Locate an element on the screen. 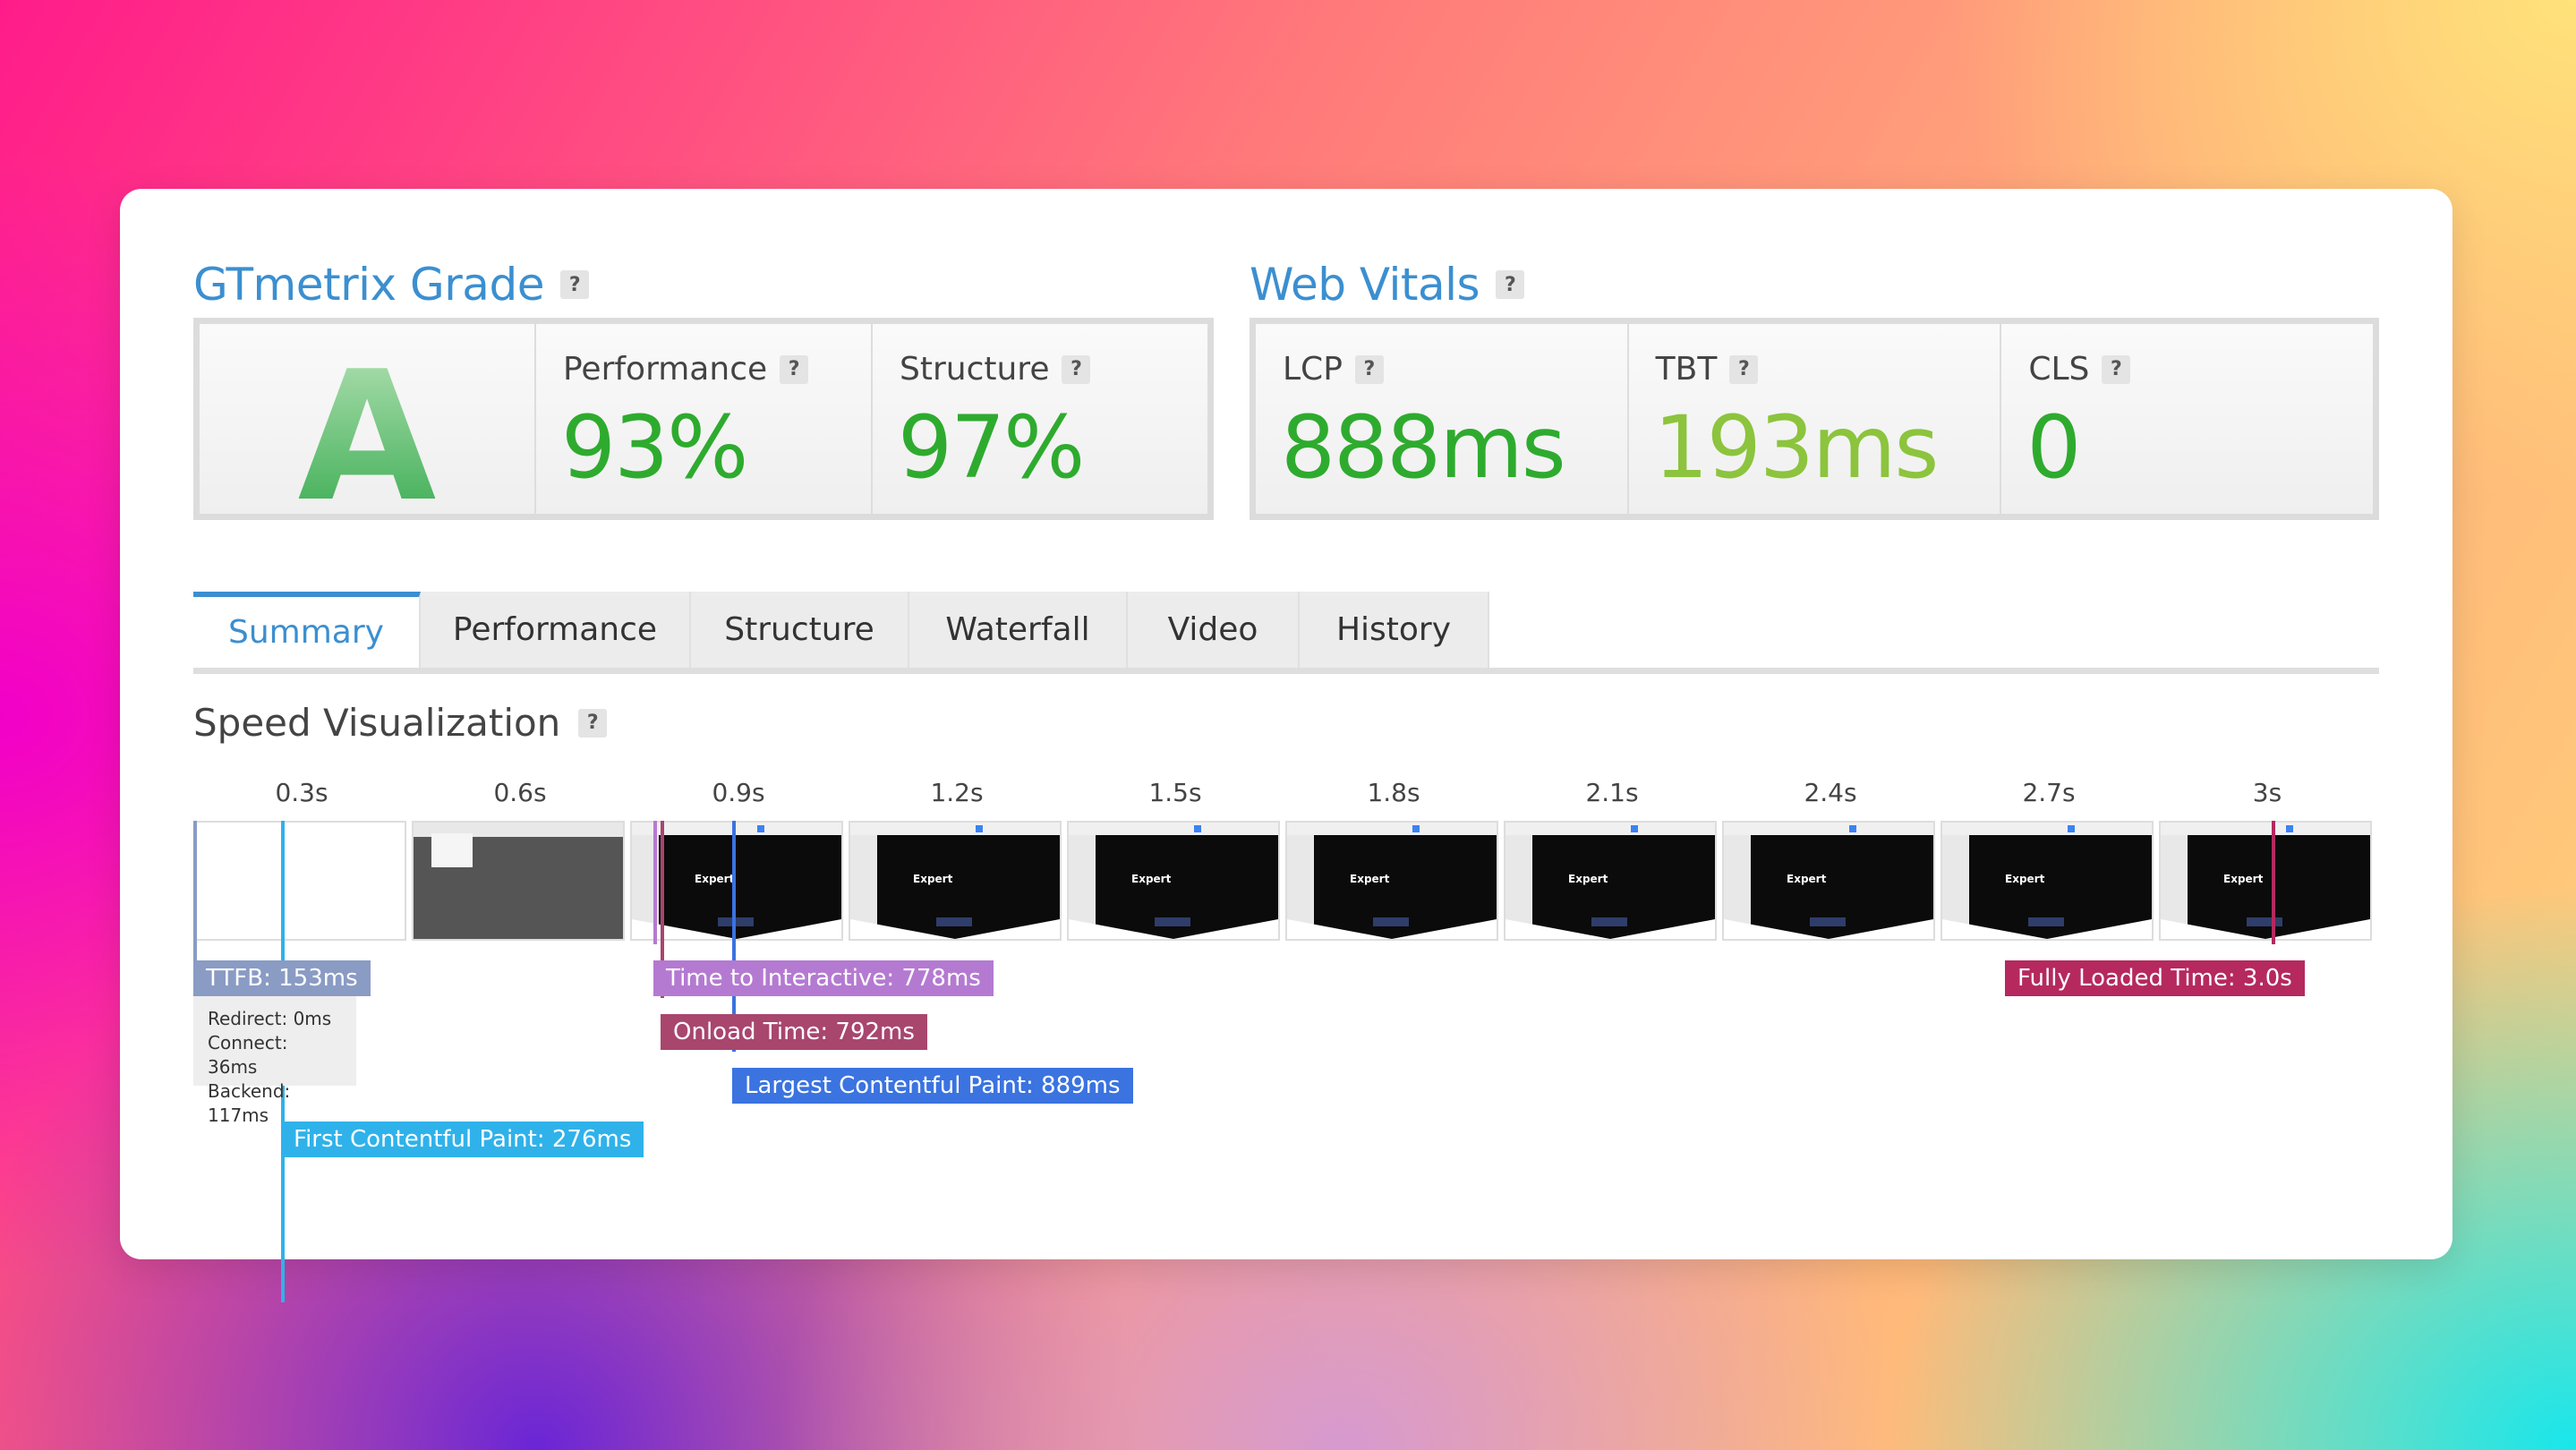  fcp-marker: First Contentful Paint: 276ms is located at coordinates (462, 1139).